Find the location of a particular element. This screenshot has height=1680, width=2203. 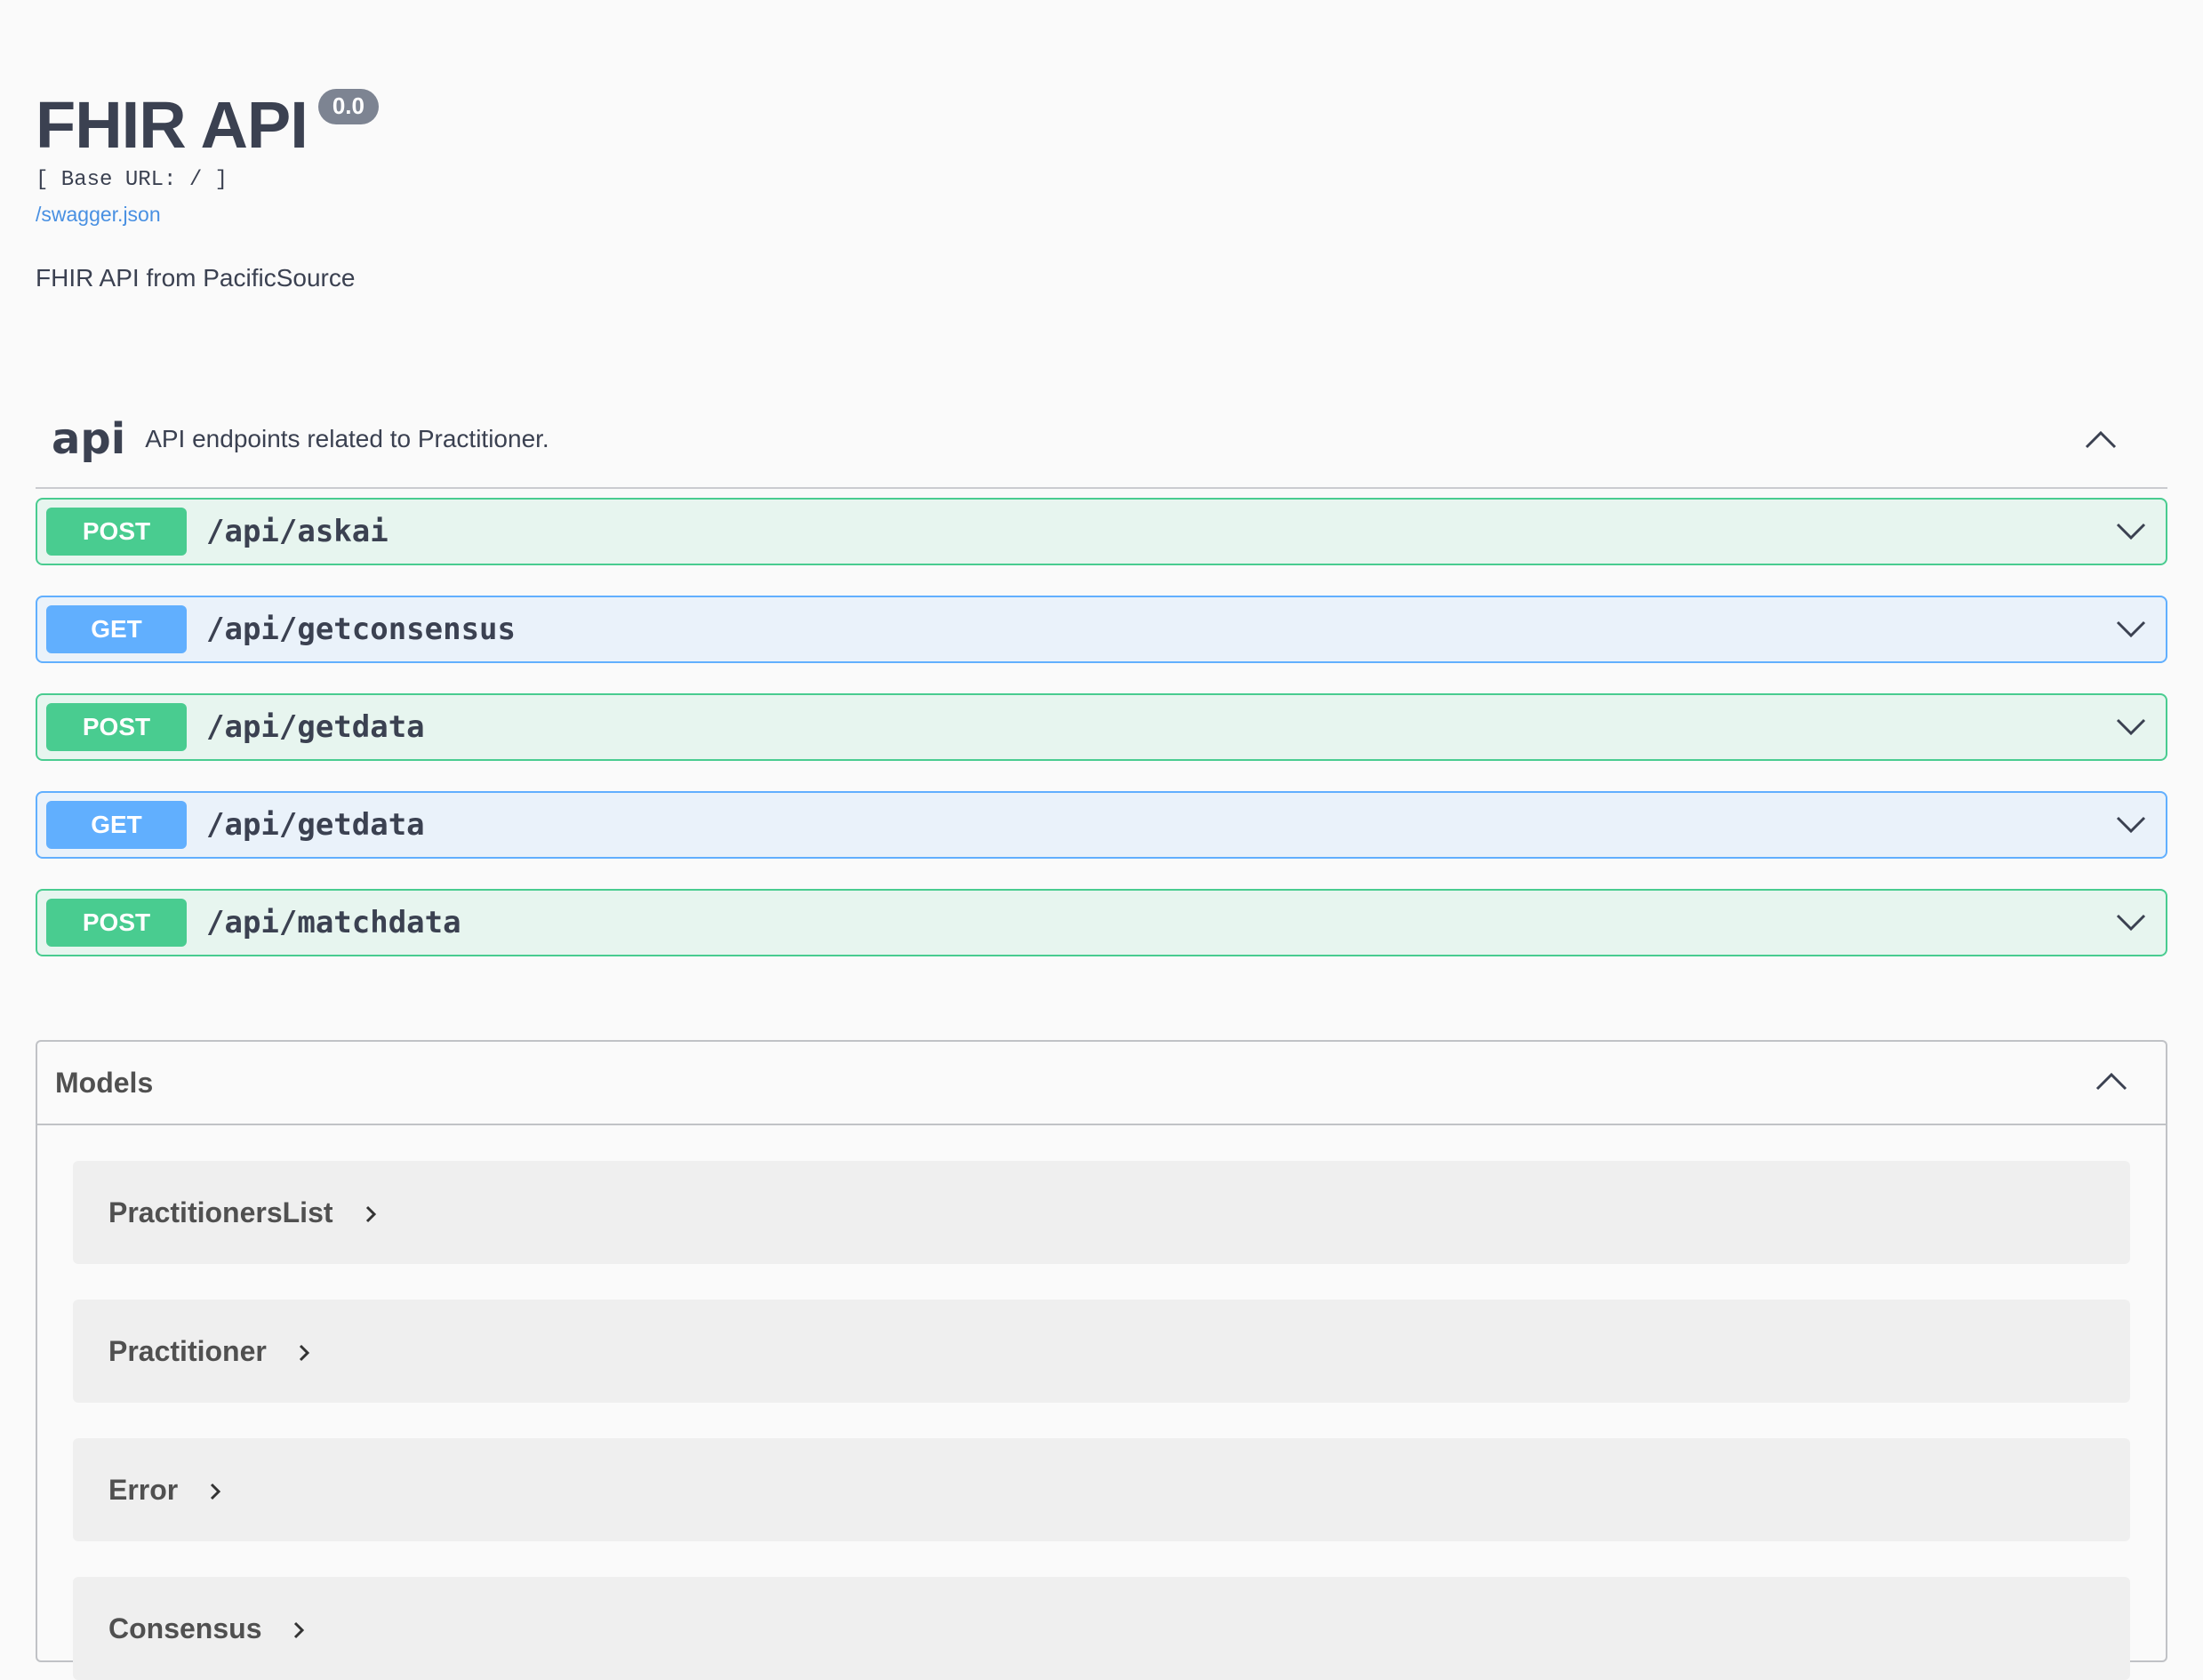

operation-path: /api/getconsensus is located at coordinates (361, 629).